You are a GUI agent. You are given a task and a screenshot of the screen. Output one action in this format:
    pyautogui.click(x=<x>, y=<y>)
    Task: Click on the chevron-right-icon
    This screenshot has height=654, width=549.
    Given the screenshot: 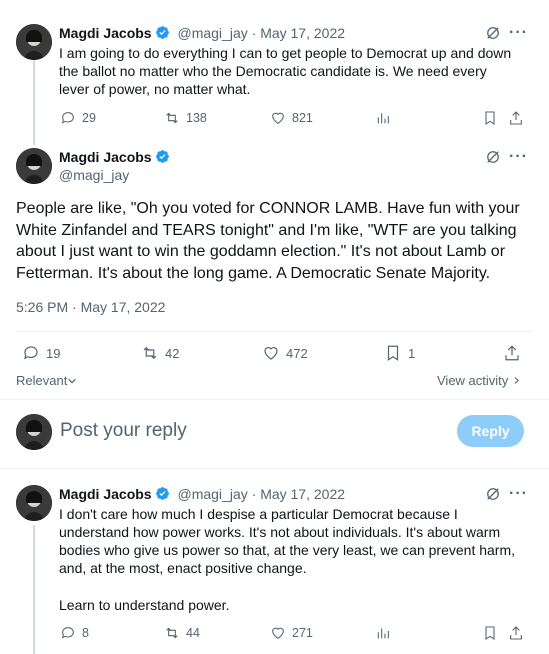 What is the action you would take?
    pyautogui.click(x=516, y=380)
    